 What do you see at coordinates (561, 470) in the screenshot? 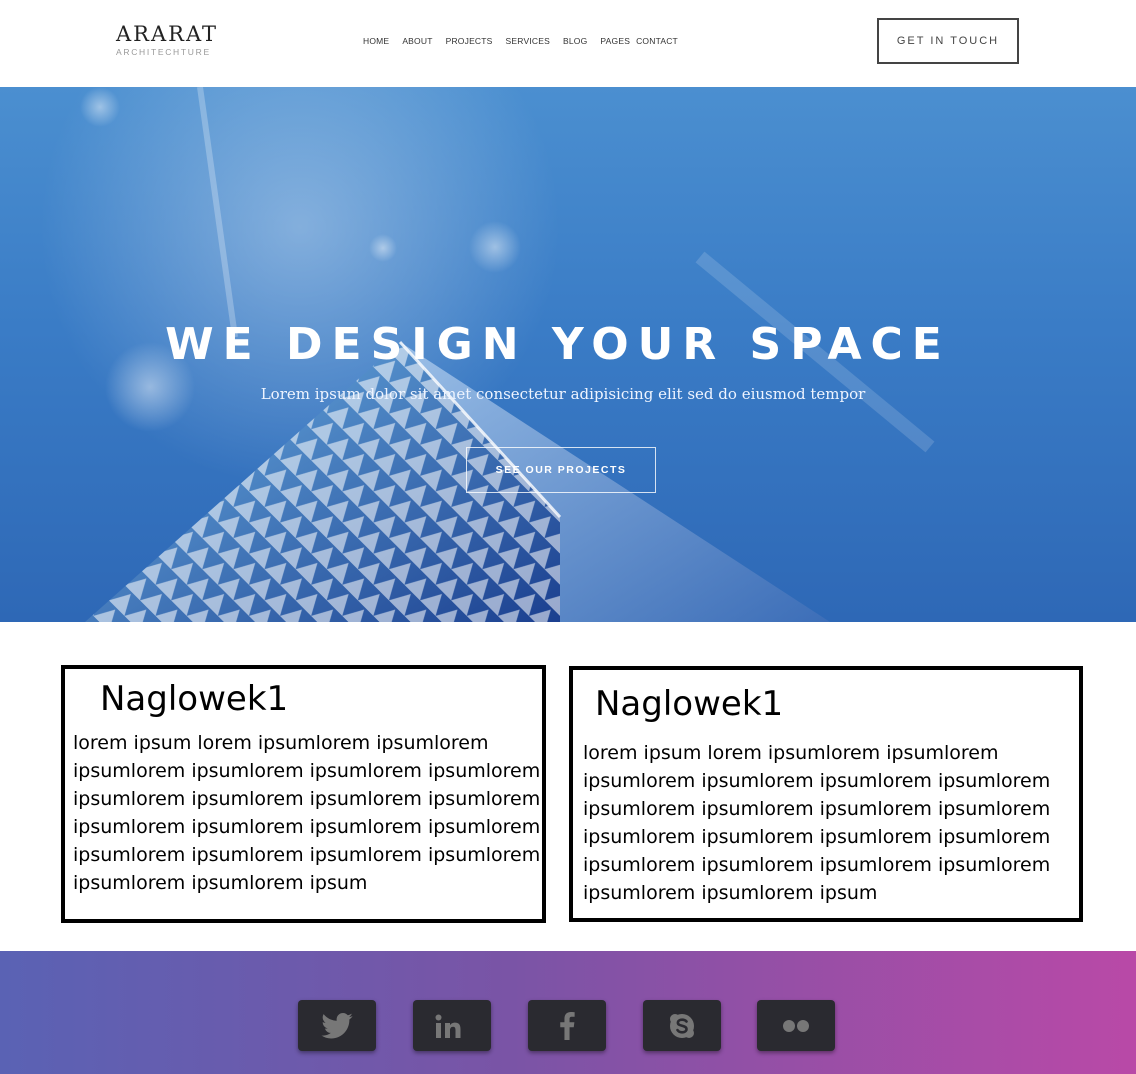
I see `see-our-projects-button: SEE OUR PROJECTS` at bounding box center [561, 470].